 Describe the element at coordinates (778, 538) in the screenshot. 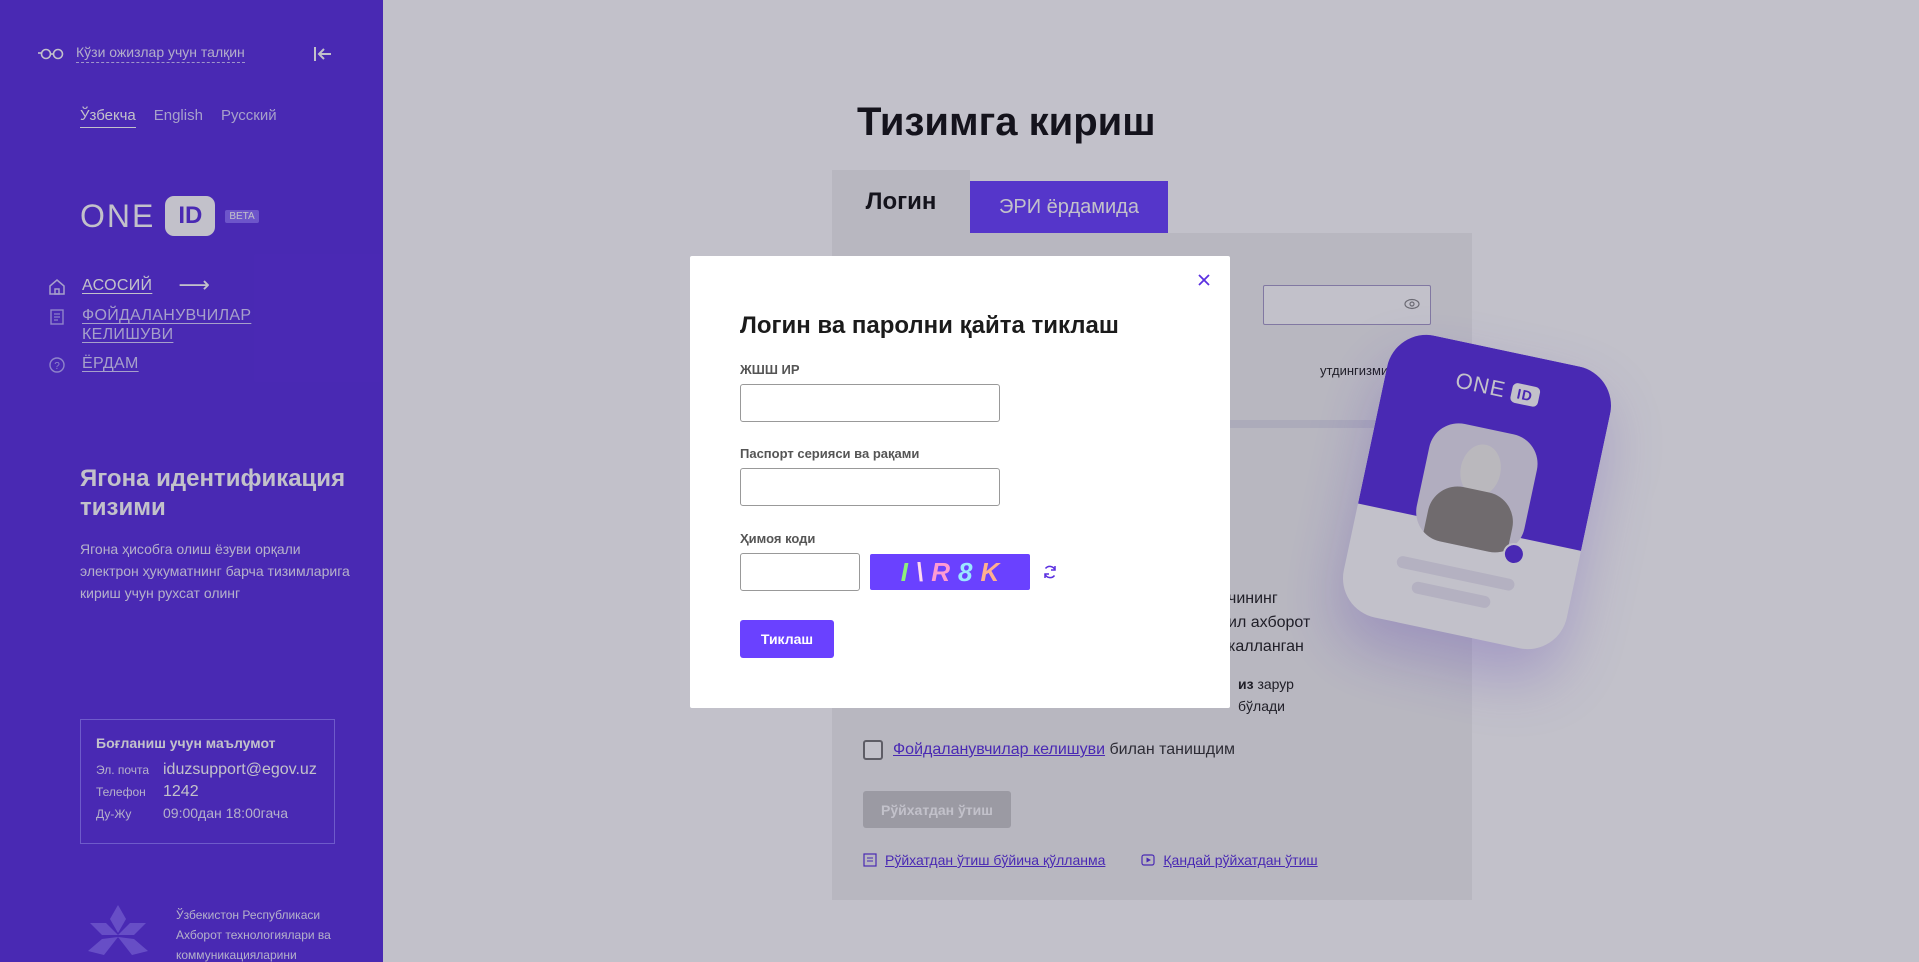

I see `captcha-label: Ҳимоя коди` at that location.